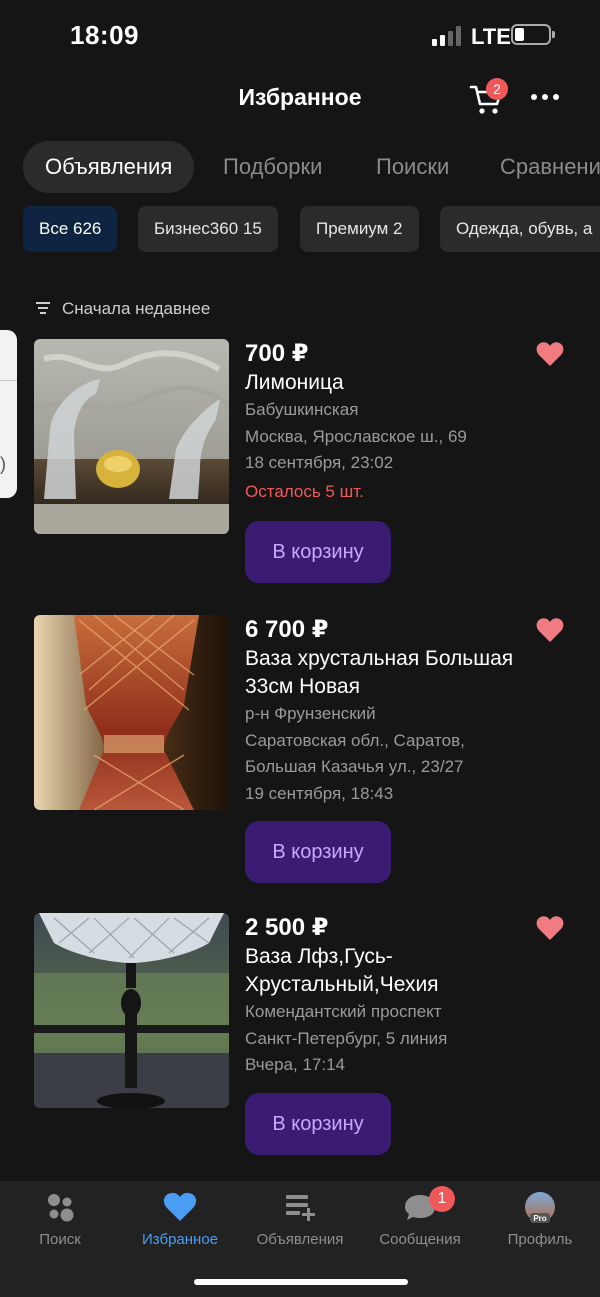 This screenshot has height=1297, width=600. Describe the element at coordinates (300, 97) in the screenshot. I see `page-title: Избранное` at that location.